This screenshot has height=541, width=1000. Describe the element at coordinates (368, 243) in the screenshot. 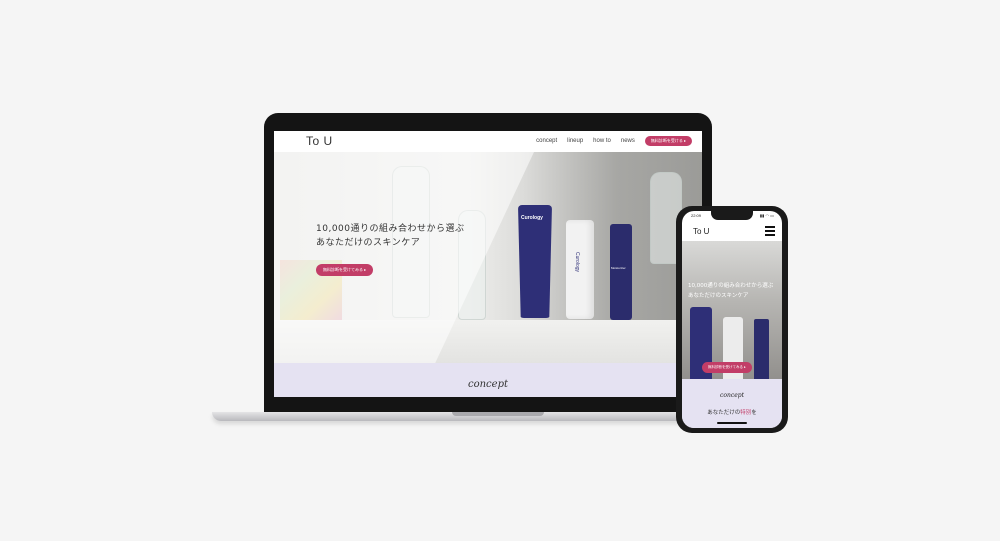

I see `hero-headline-line2: あなただけのスキンケア` at that location.